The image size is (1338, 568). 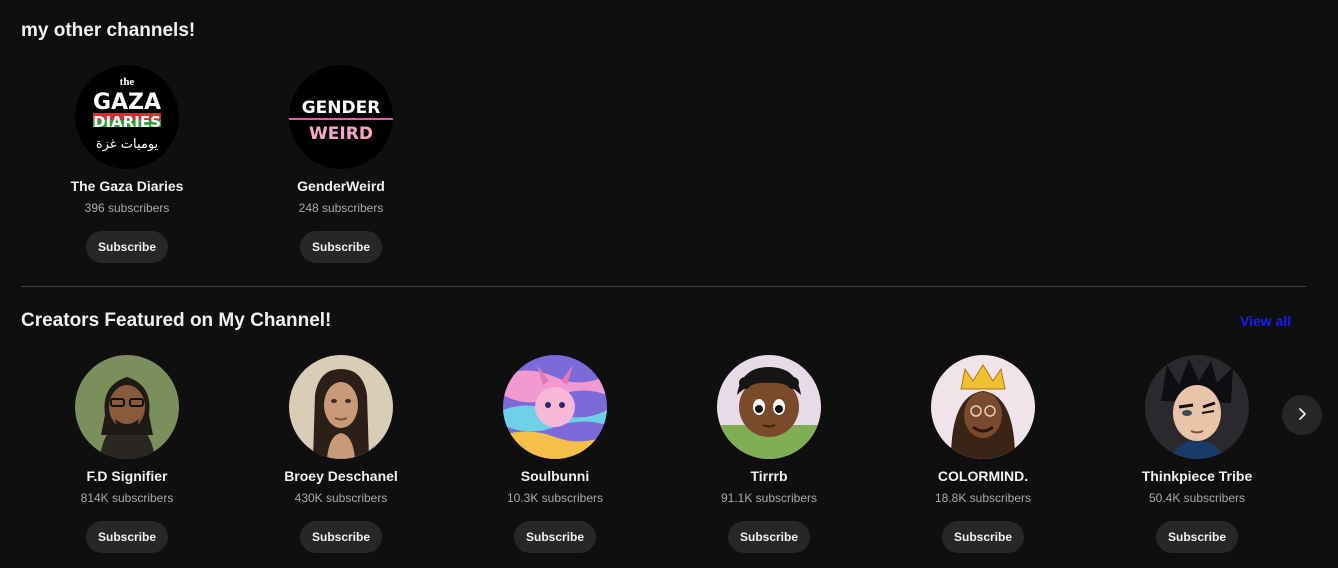 I want to click on channel-avatar-gaza-diaries: the GAZA DIARIES يوميات غزة, so click(x=127, y=117).